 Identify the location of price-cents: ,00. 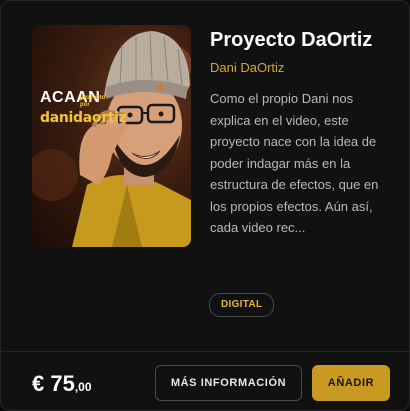
(83, 387).